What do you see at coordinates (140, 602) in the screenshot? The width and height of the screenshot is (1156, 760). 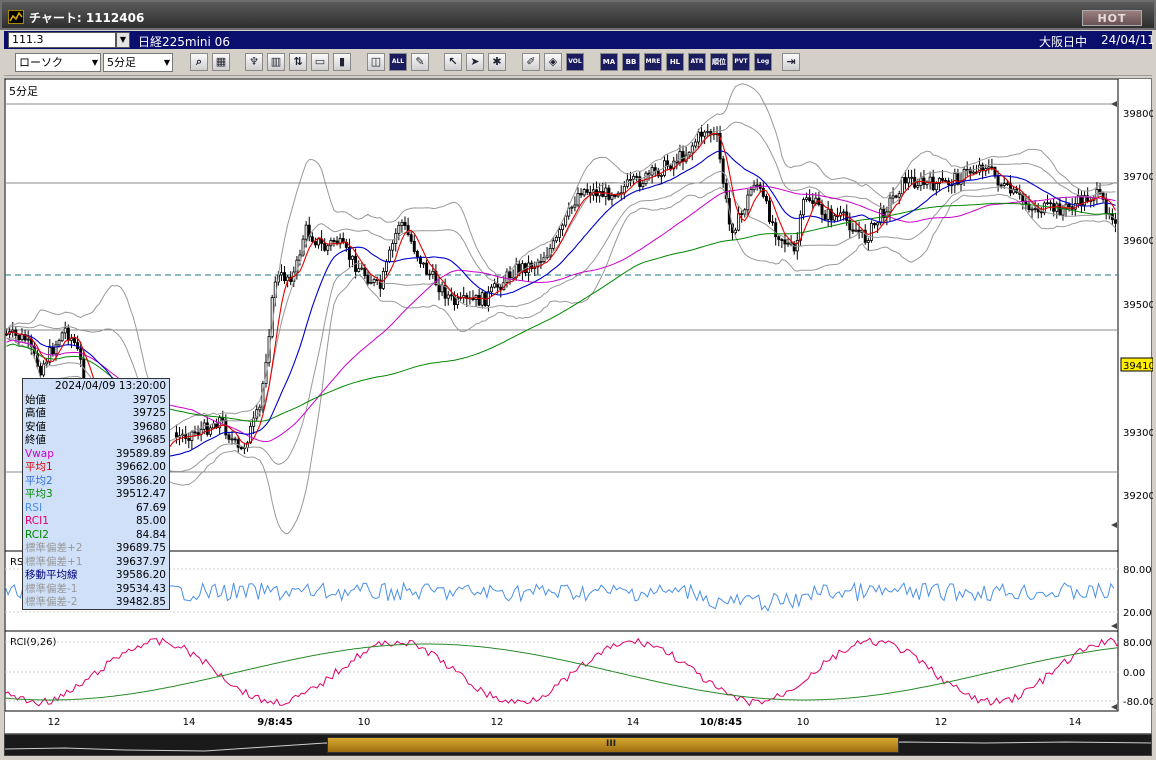 I see `tooltip-value: 39482.85` at bounding box center [140, 602].